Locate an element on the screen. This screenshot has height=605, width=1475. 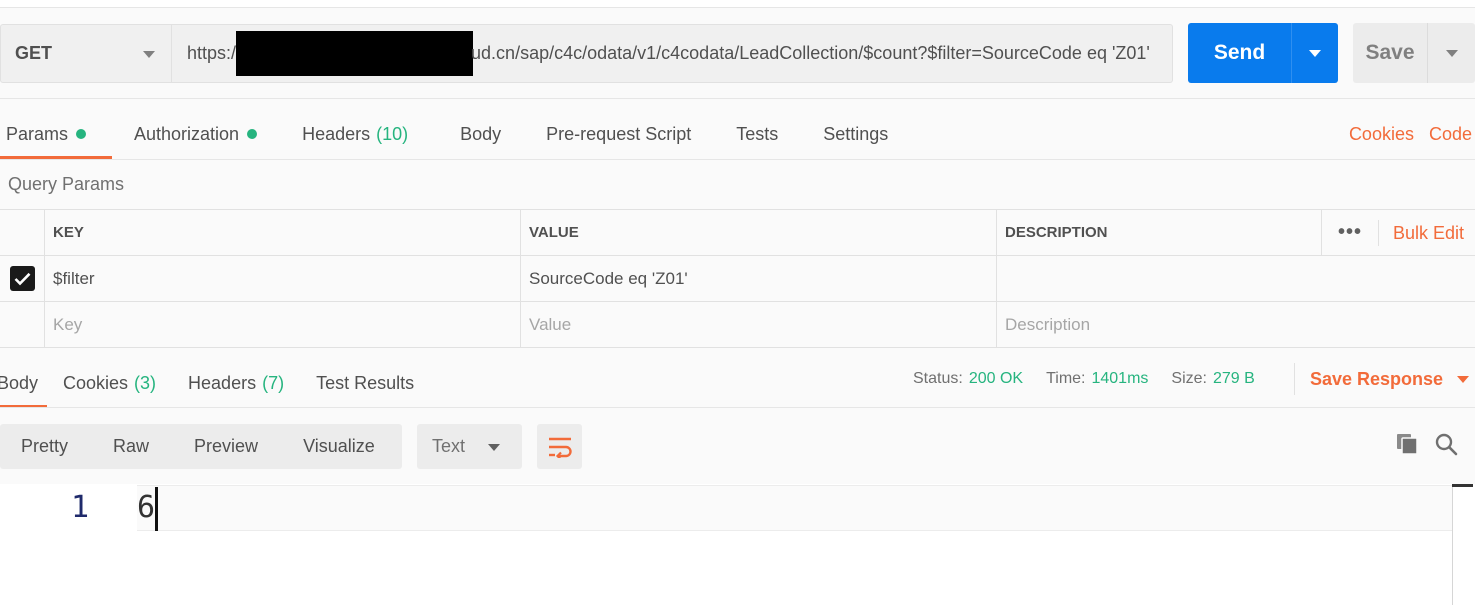
checkmark-icon is located at coordinates (22, 278).